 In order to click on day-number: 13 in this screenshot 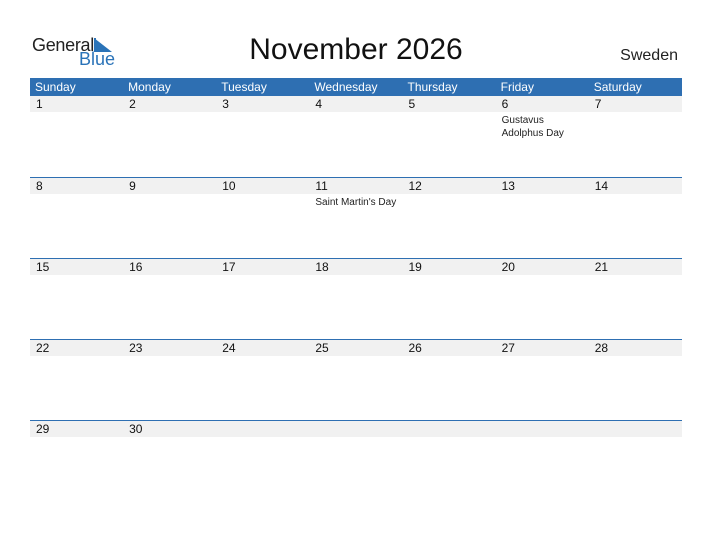, I will do `click(508, 186)`.